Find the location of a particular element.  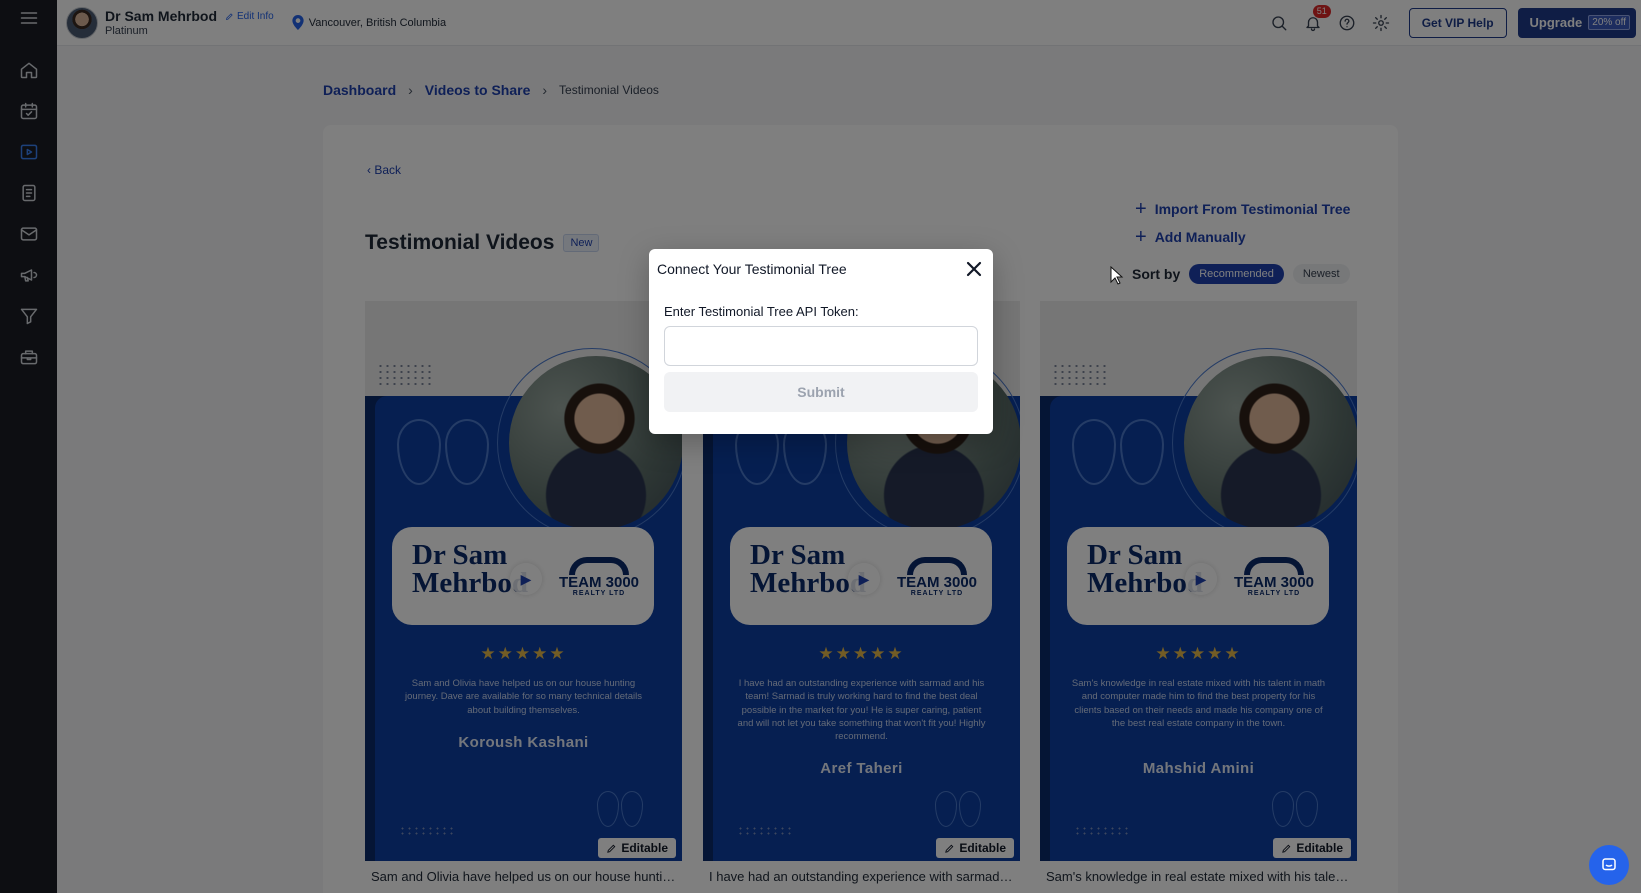

chat-launcher-button is located at coordinates (1609, 865).